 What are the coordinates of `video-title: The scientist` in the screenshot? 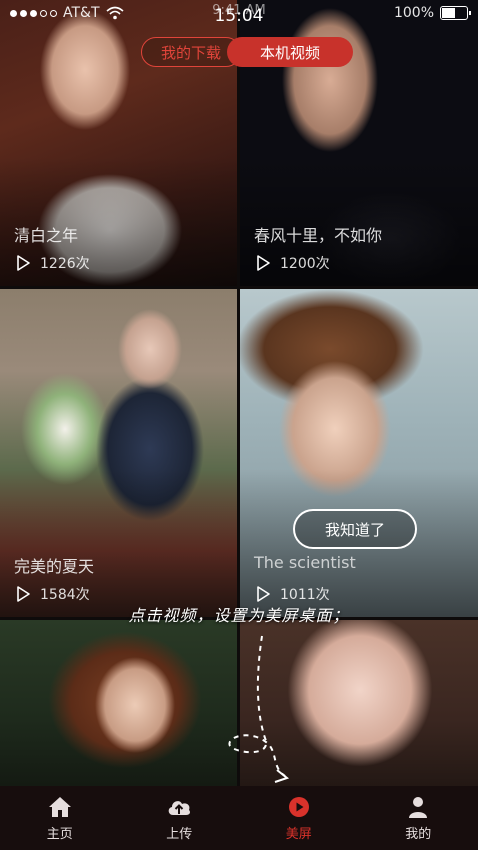 It's located at (305, 562).